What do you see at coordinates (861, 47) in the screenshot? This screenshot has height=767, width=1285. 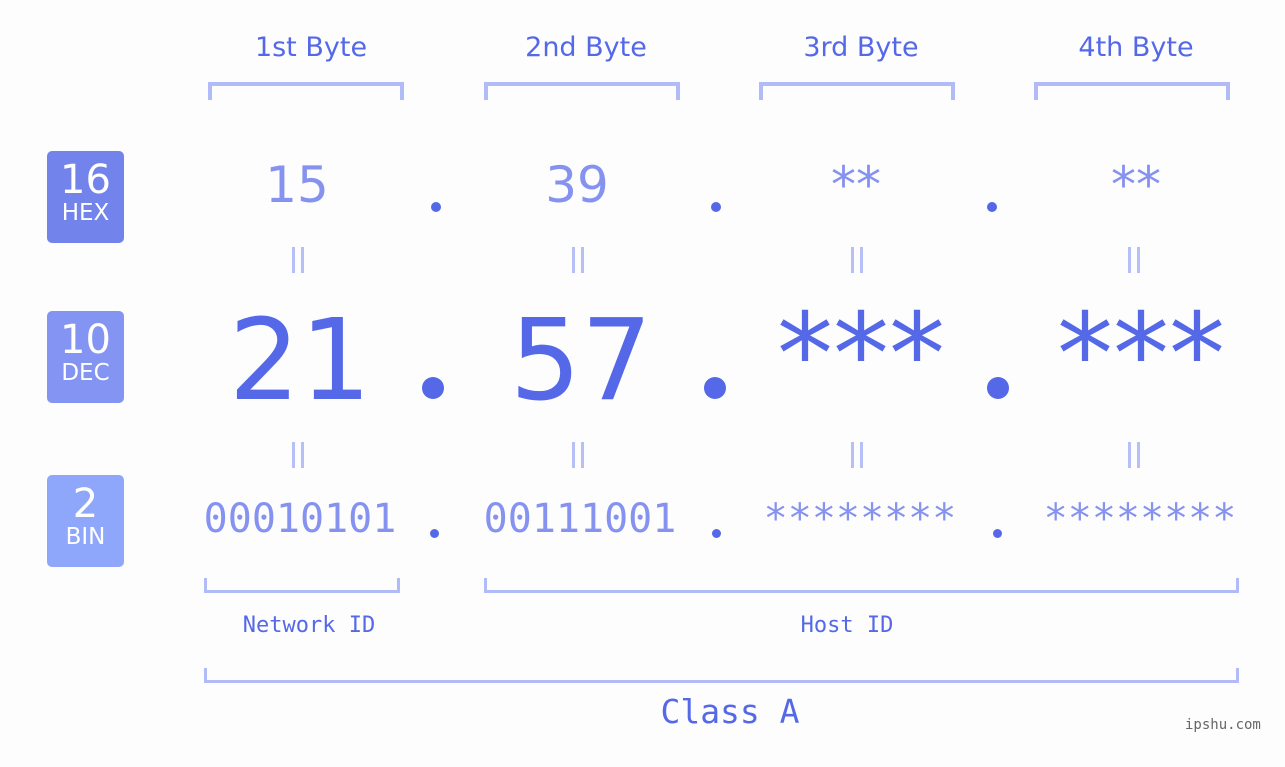 I see `byte-header-3: 3rd Byte` at bounding box center [861, 47].